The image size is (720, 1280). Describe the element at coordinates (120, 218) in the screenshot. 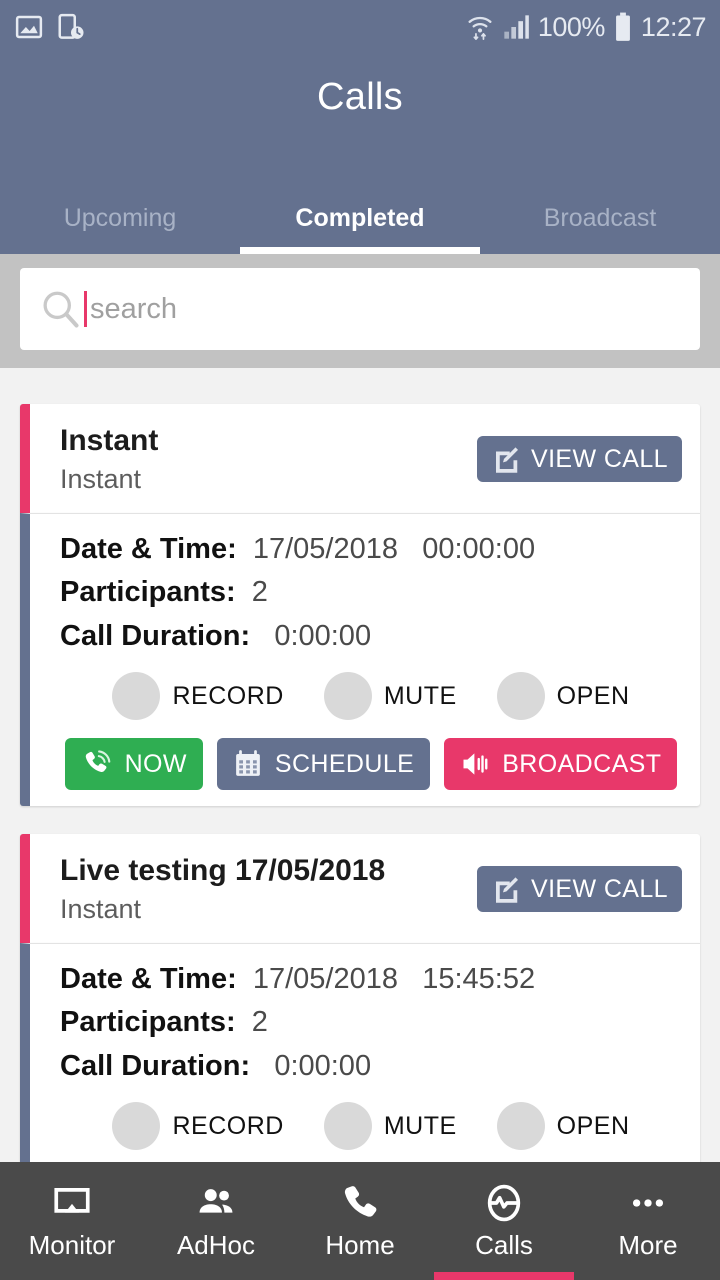

I see `tab-upcoming: Upcoming` at that location.